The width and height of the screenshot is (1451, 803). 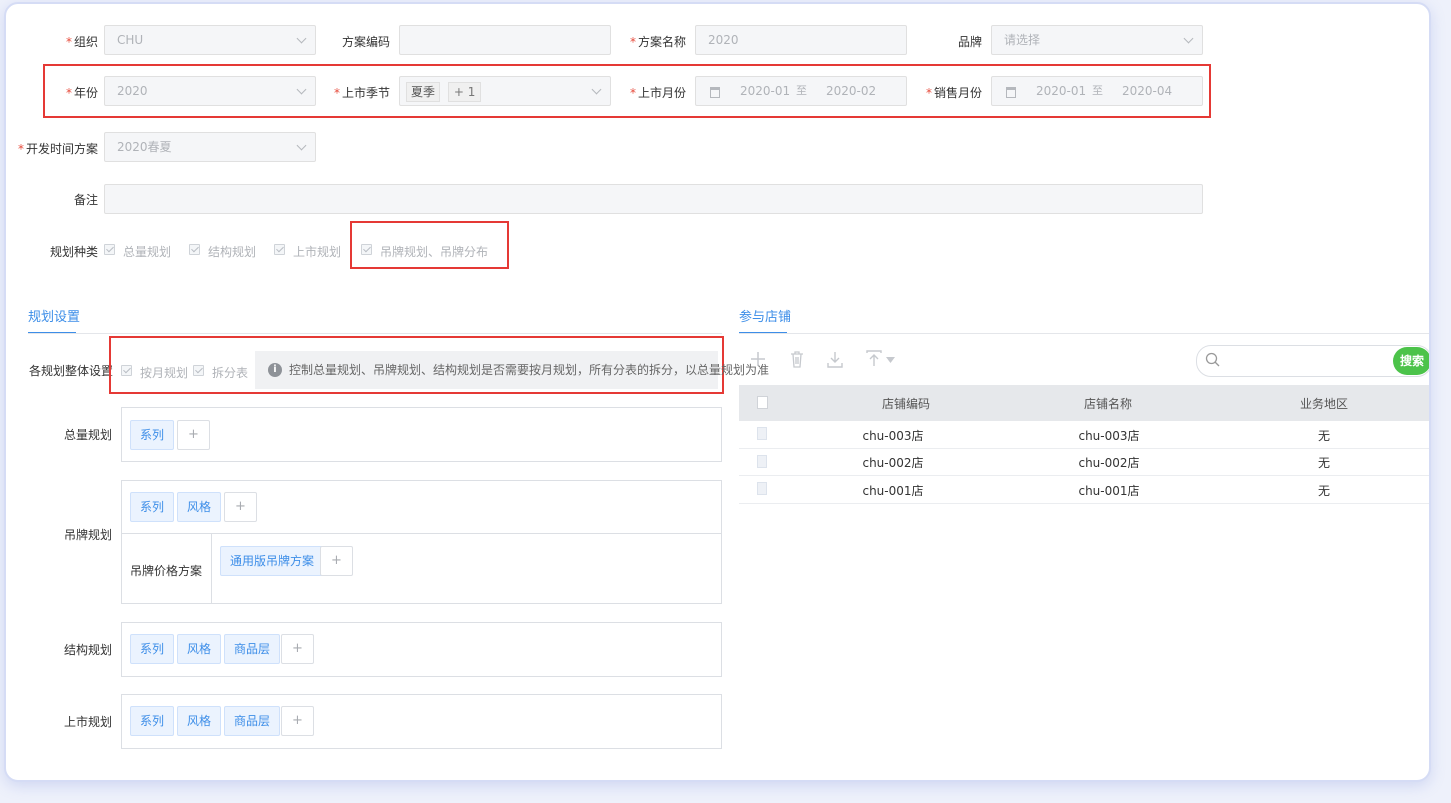 What do you see at coordinates (81, 93) in the screenshot?
I see `year-label: * 年份` at bounding box center [81, 93].